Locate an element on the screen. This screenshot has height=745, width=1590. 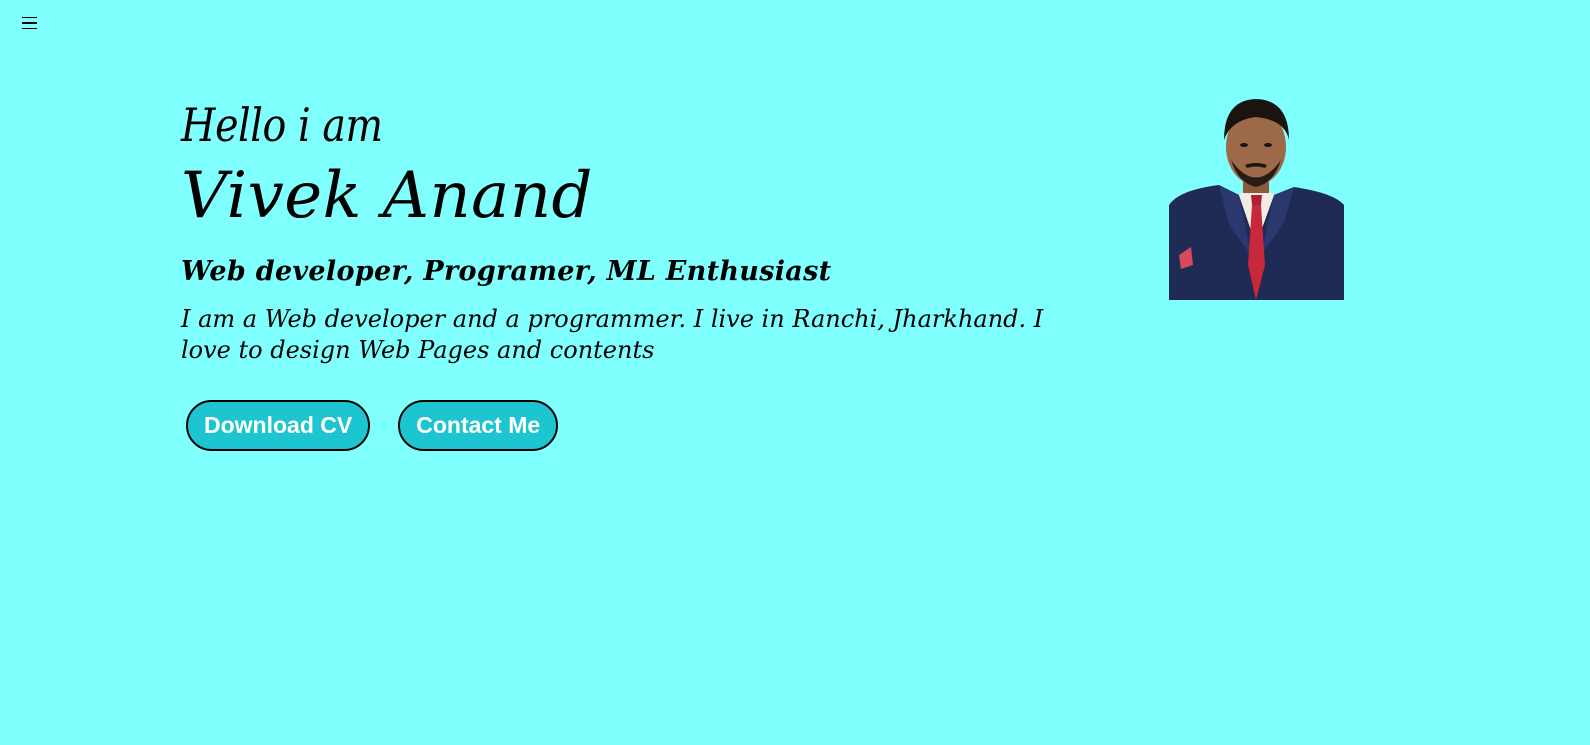
roles-subtitle: Web developer, Programer, ML Enthusiast is located at coordinates (506, 271).